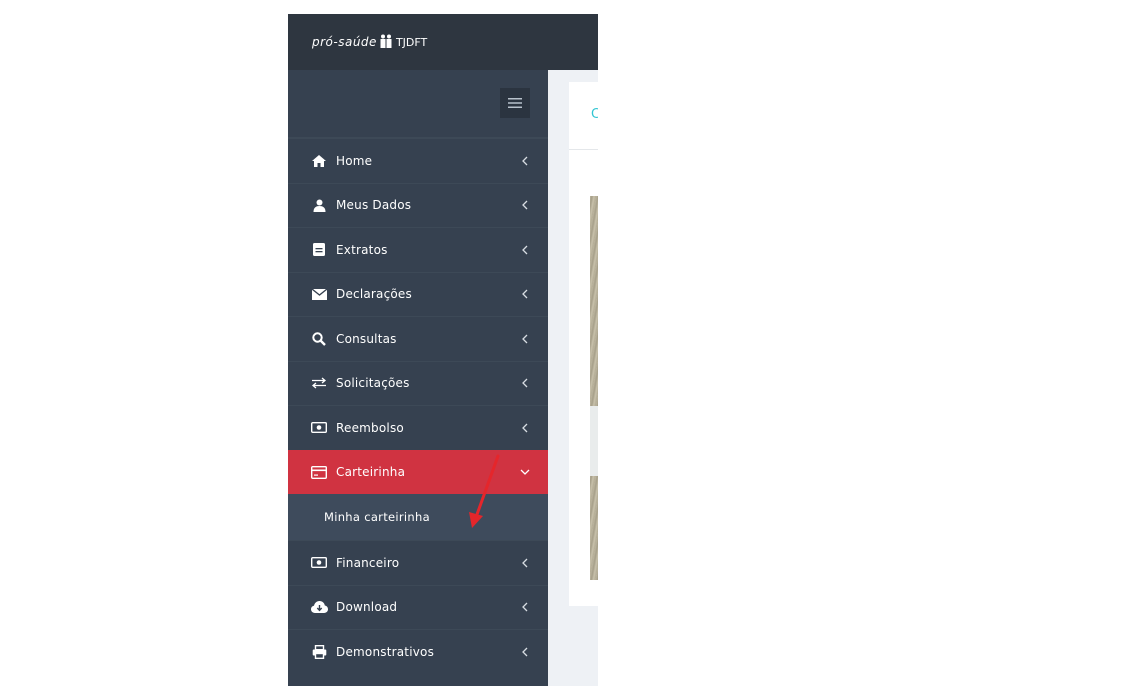 The height and width of the screenshot is (686, 1134). I want to click on sidebar-item-declaracoes: Declarações, so click(418, 294).